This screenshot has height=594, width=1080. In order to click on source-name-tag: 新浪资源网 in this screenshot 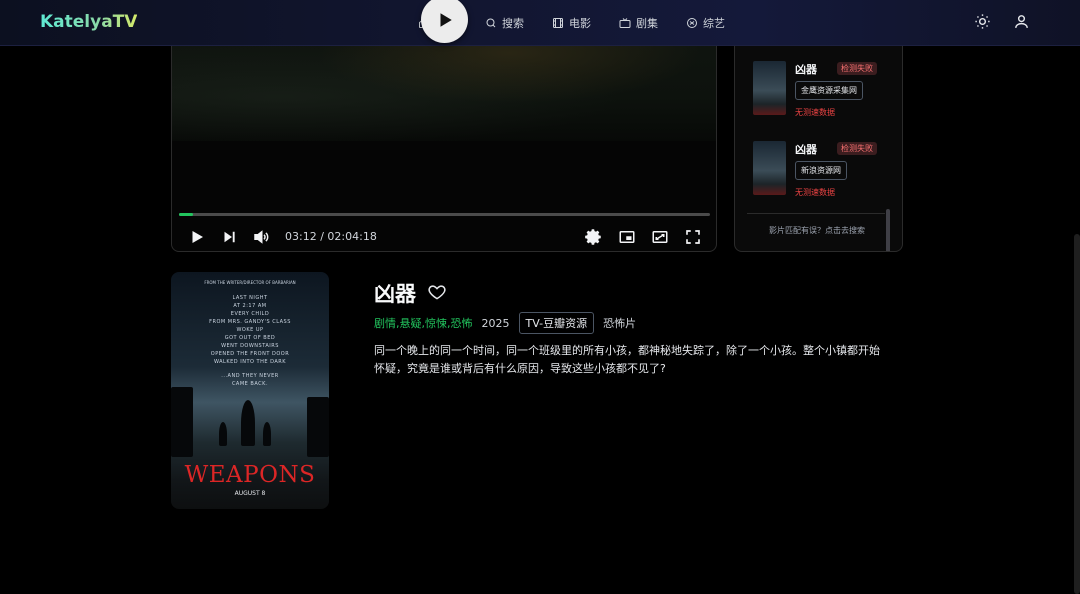, I will do `click(821, 170)`.